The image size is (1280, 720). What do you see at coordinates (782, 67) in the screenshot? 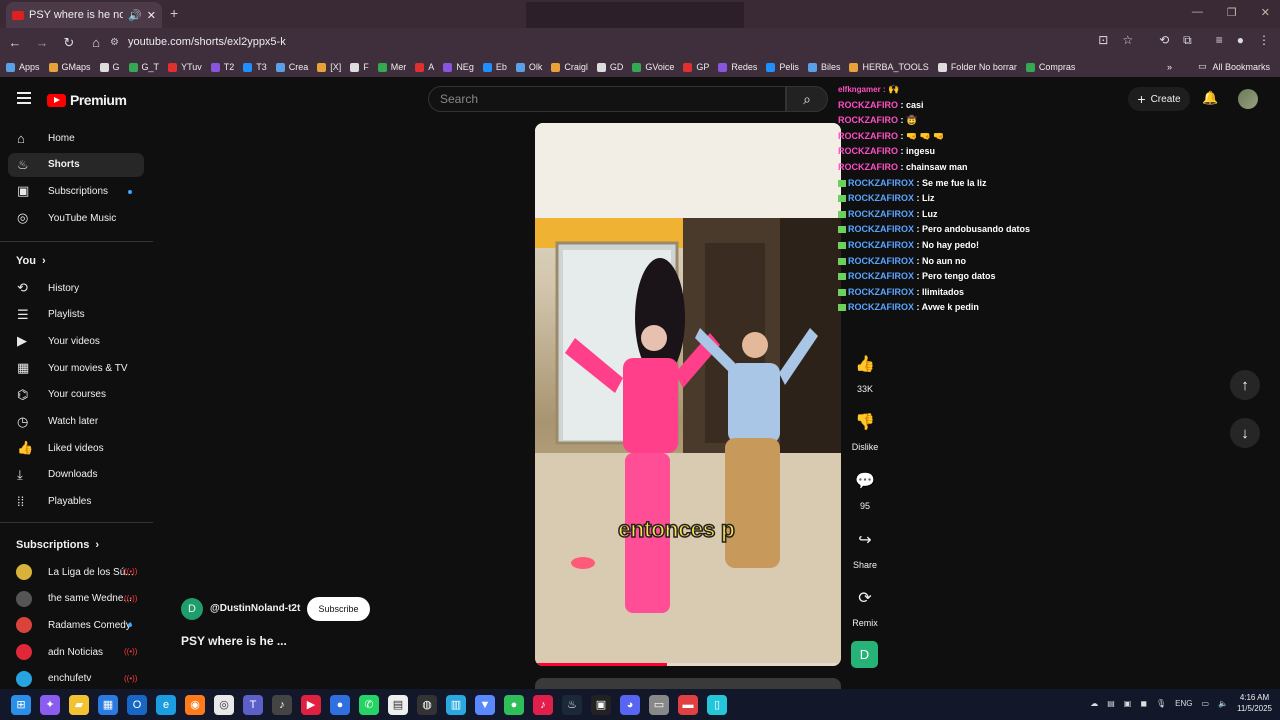
I see `bookmark-item: Pelis` at bounding box center [782, 67].